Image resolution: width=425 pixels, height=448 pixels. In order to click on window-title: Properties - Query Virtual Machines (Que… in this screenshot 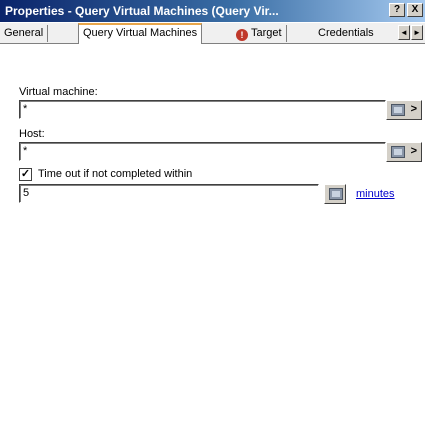, I will do `click(142, 11)`.